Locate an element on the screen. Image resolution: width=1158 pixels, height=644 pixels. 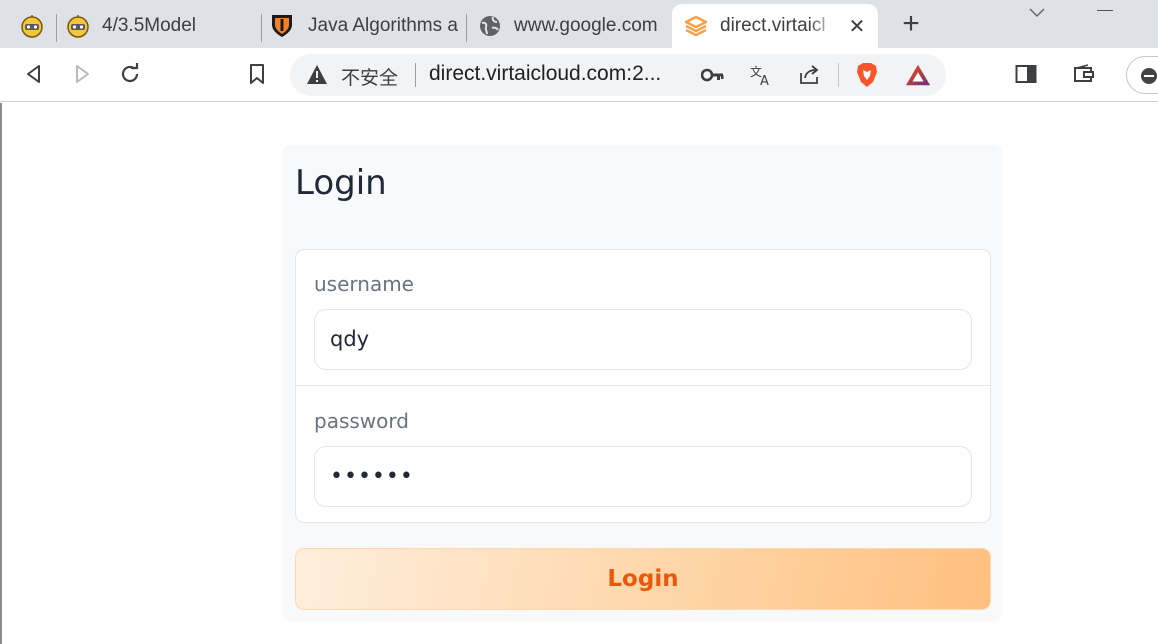
reload-button is located at coordinates (130, 74).